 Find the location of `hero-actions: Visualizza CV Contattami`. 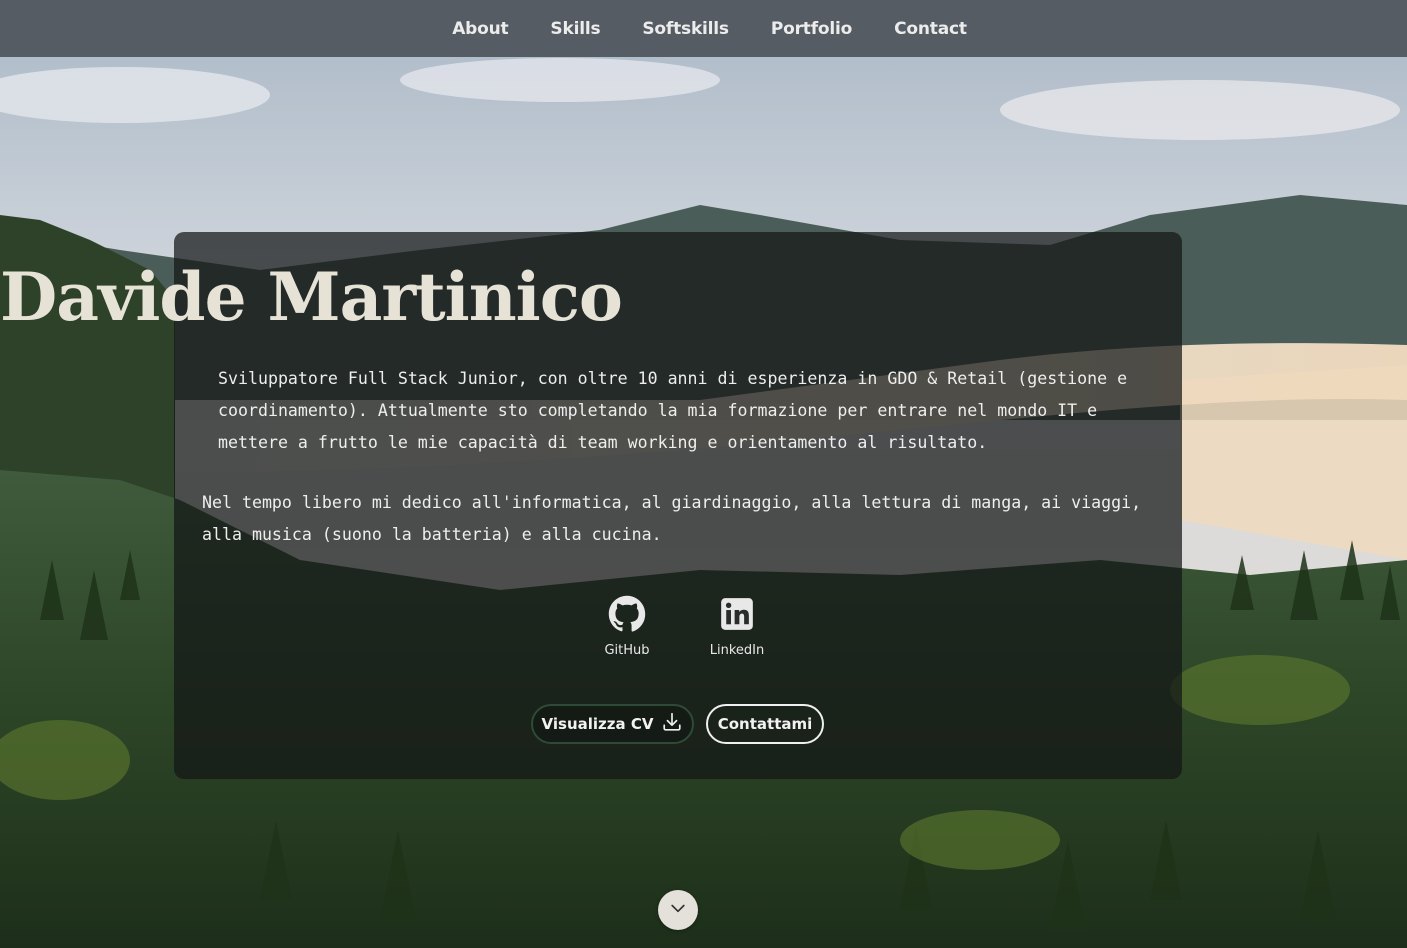

hero-actions: Visualizza CV Contattami is located at coordinates (677, 724).